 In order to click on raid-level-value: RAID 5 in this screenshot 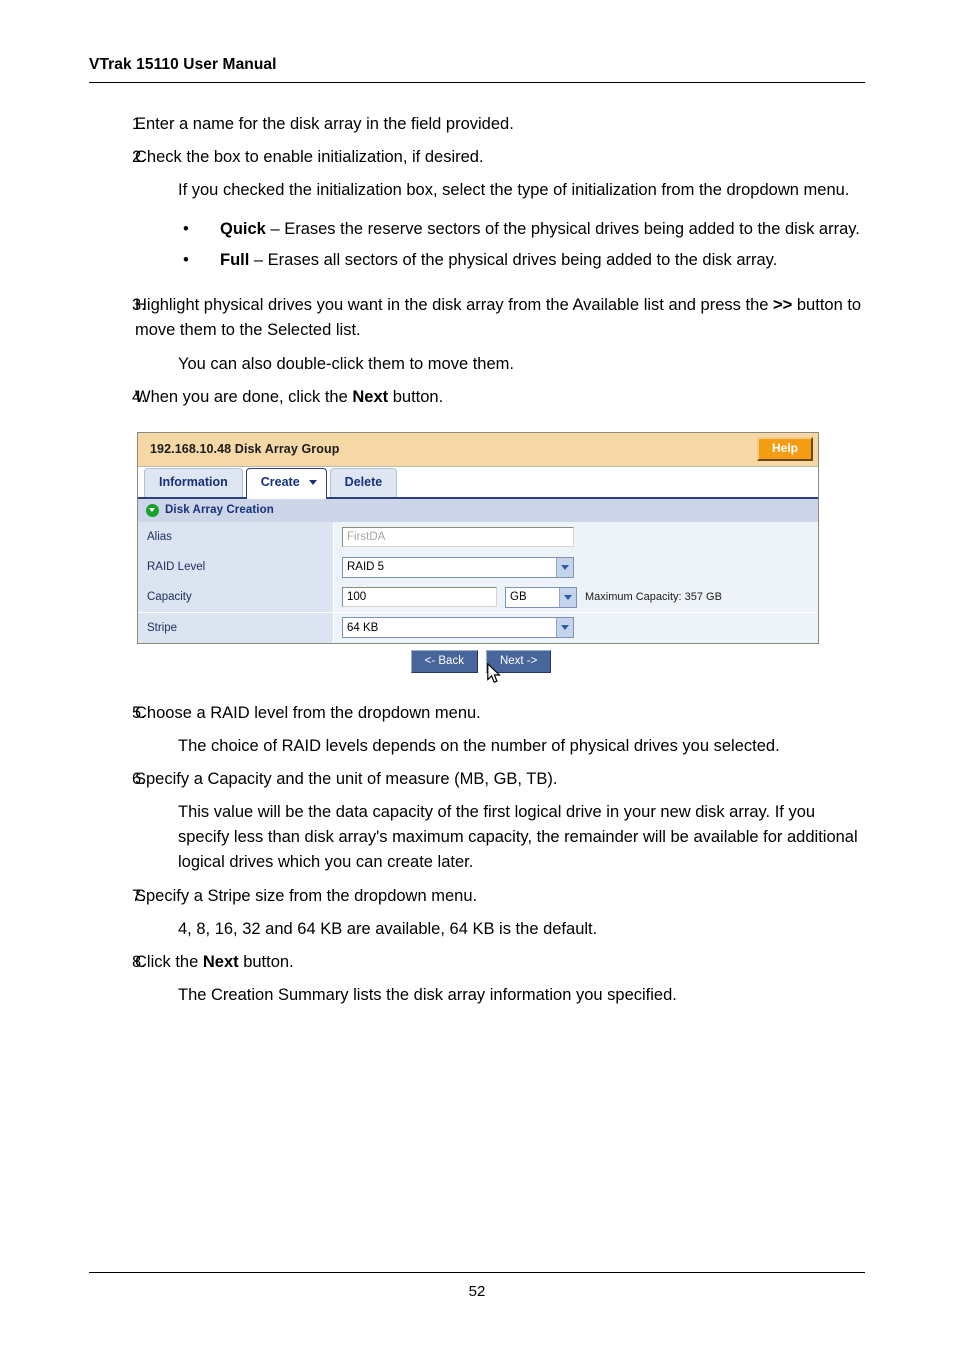, I will do `click(366, 567)`.